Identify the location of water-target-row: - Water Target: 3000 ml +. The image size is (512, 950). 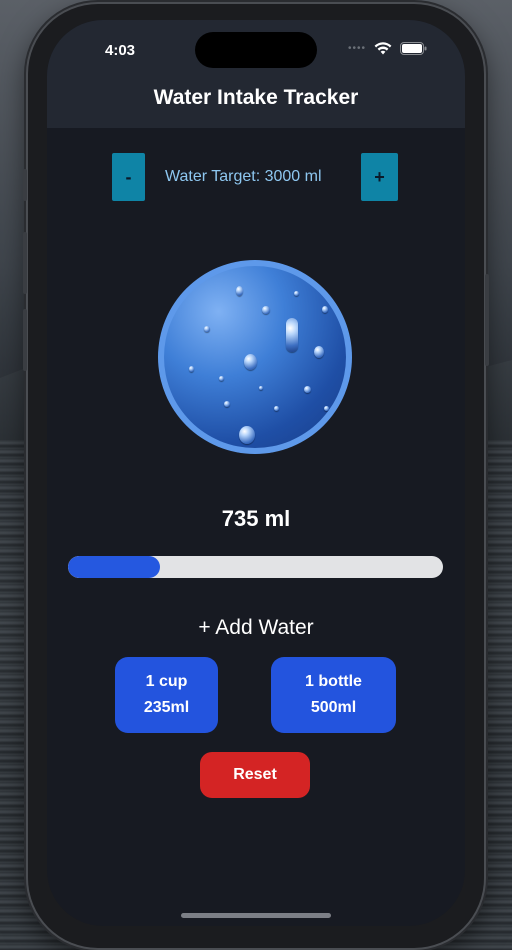
(256, 177).